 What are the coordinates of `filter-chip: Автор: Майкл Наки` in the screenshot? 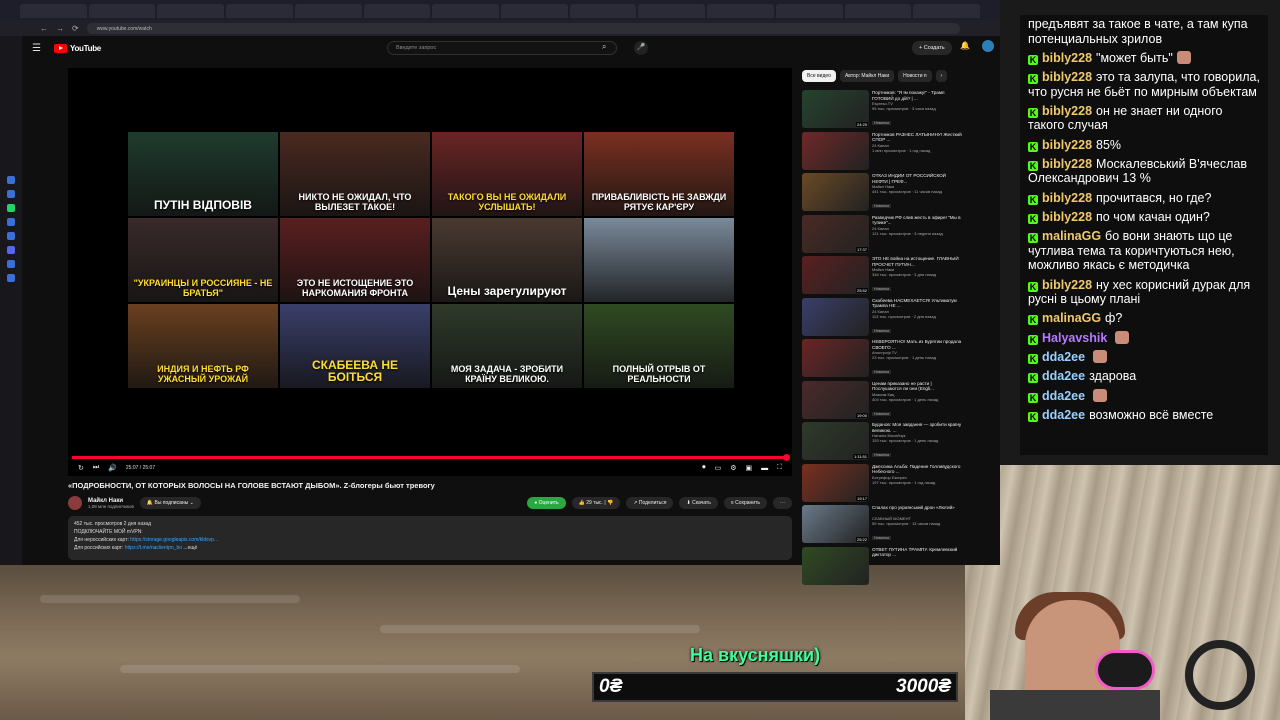 It's located at (867, 76).